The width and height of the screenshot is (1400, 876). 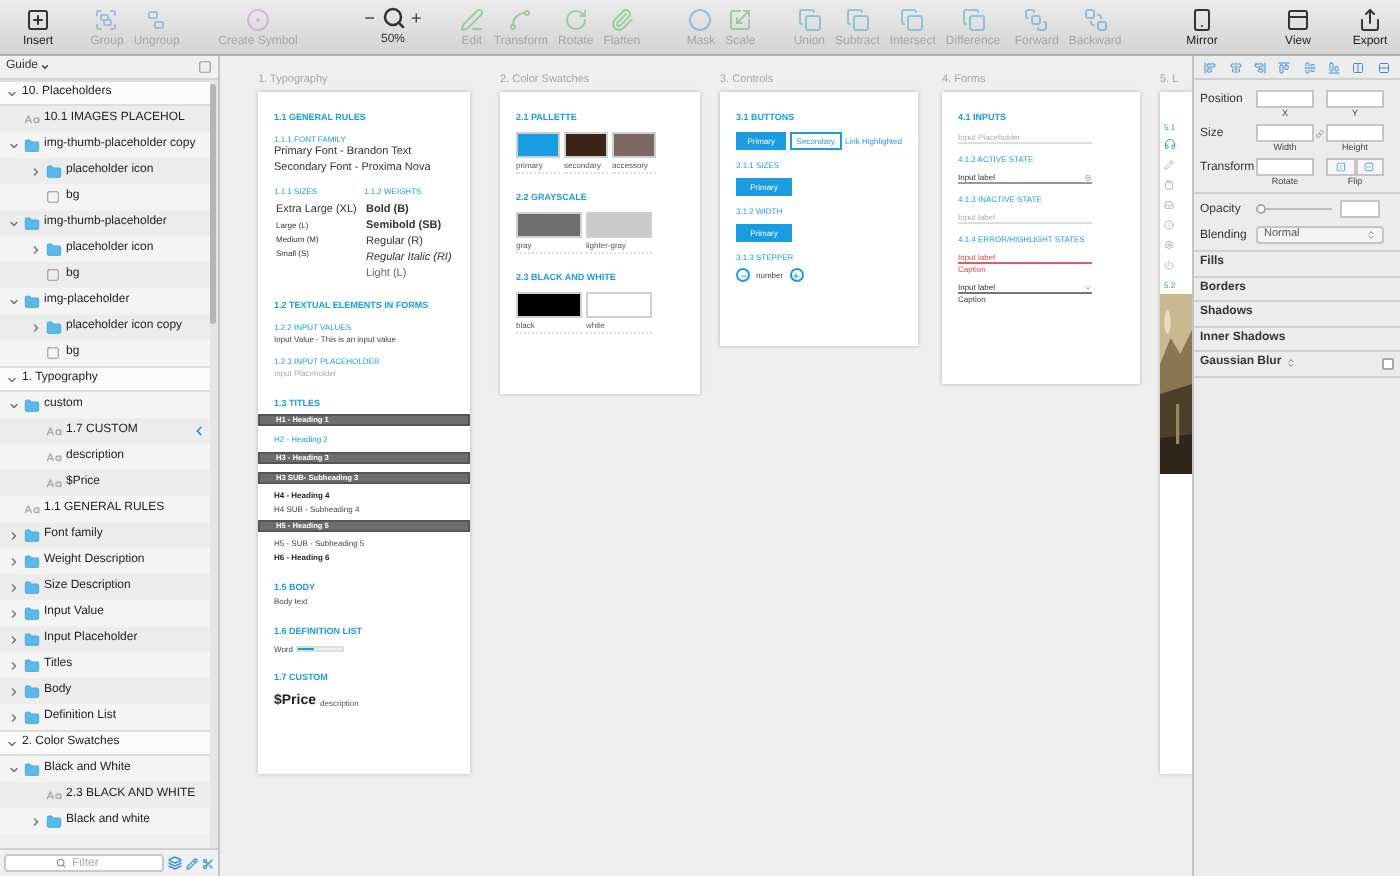 I want to click on checkbox, so click(x=1388, y=363).